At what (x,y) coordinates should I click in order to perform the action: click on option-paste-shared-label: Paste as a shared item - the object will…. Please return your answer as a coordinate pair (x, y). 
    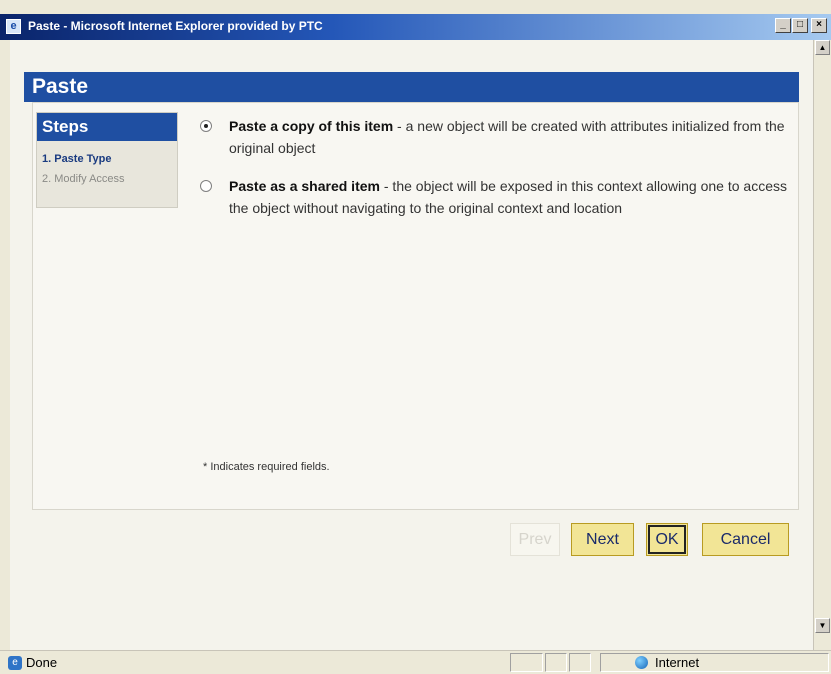
    Looking at the image, I should click on (509, 197).